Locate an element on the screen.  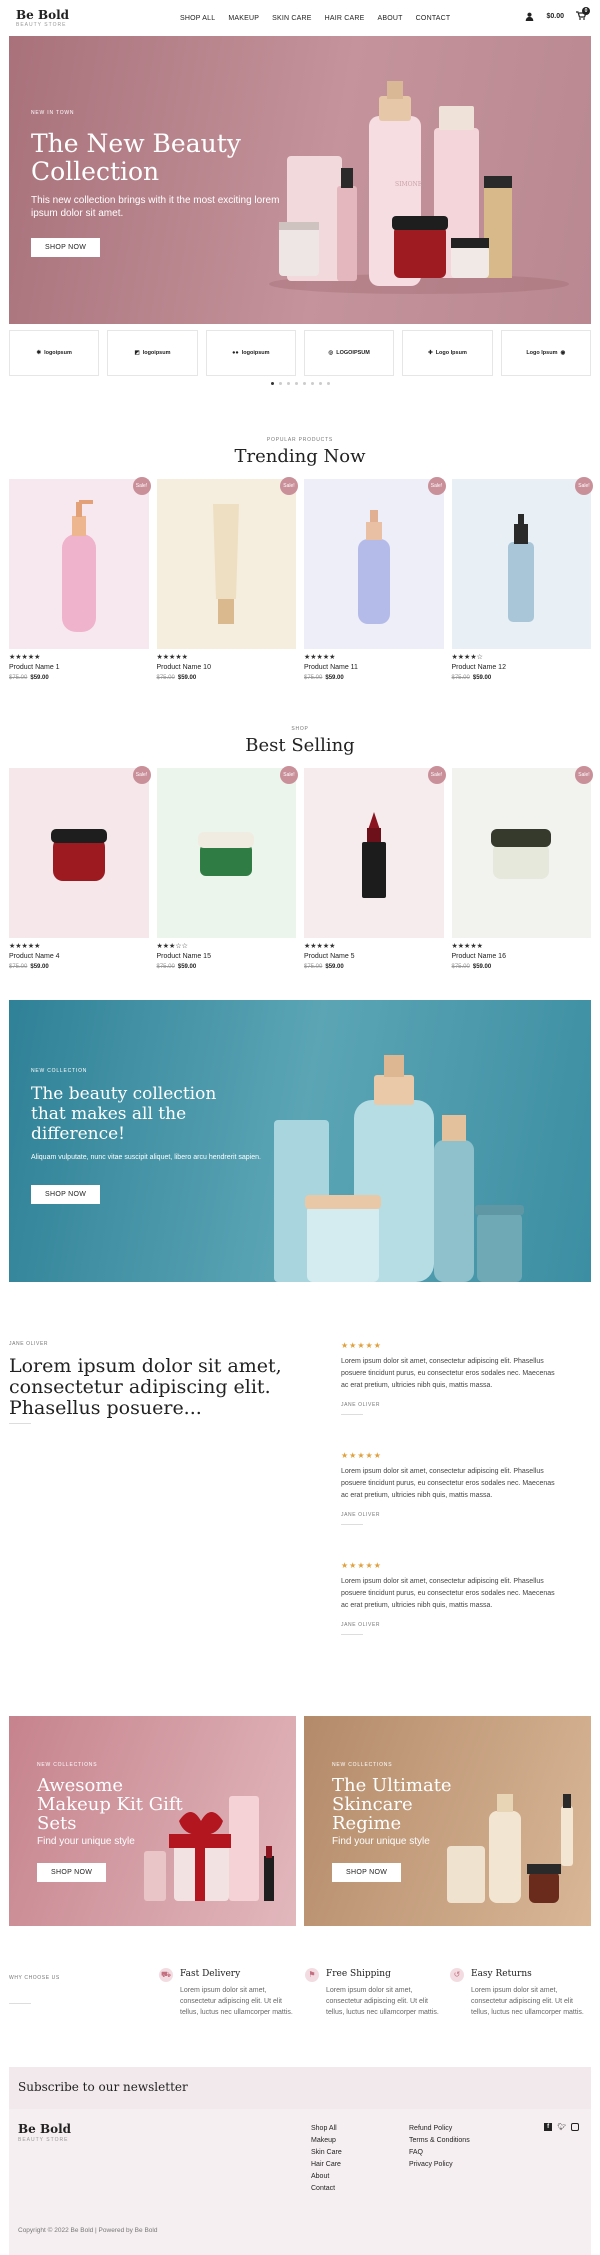
nav-contact: CONTACT is located at coordinates (433, 18).